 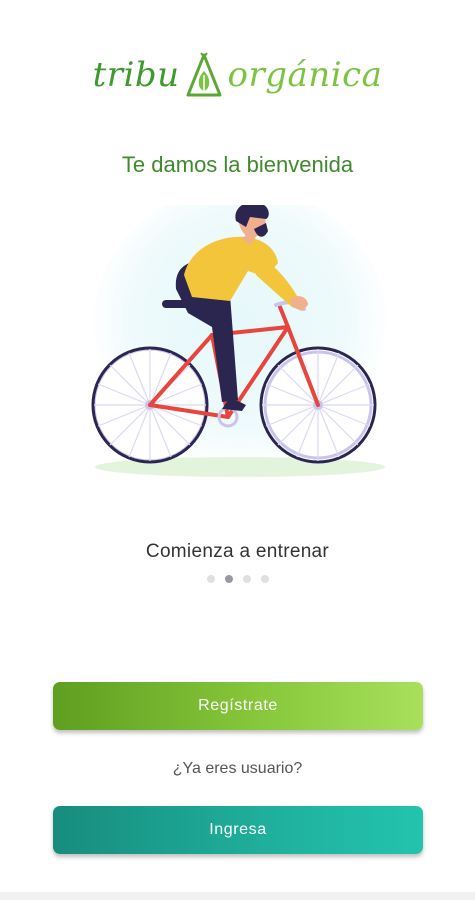 I want to click on welcome-title: Te damos la bienvenida, so click(x=237, y=164).